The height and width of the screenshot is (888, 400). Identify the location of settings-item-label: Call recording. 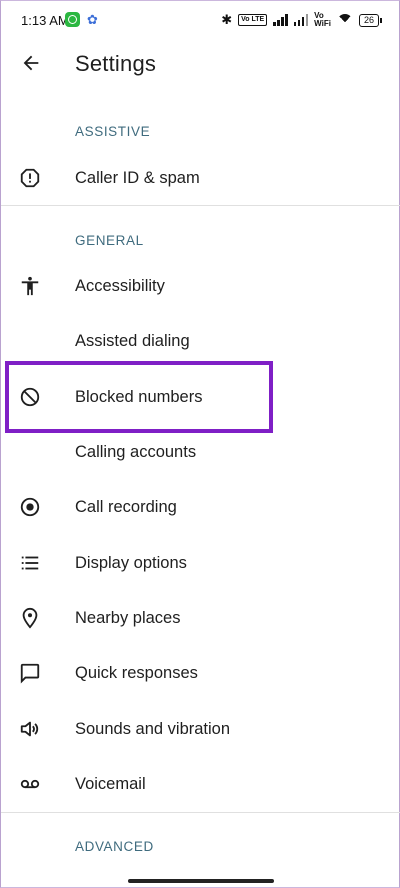
(126, 506).